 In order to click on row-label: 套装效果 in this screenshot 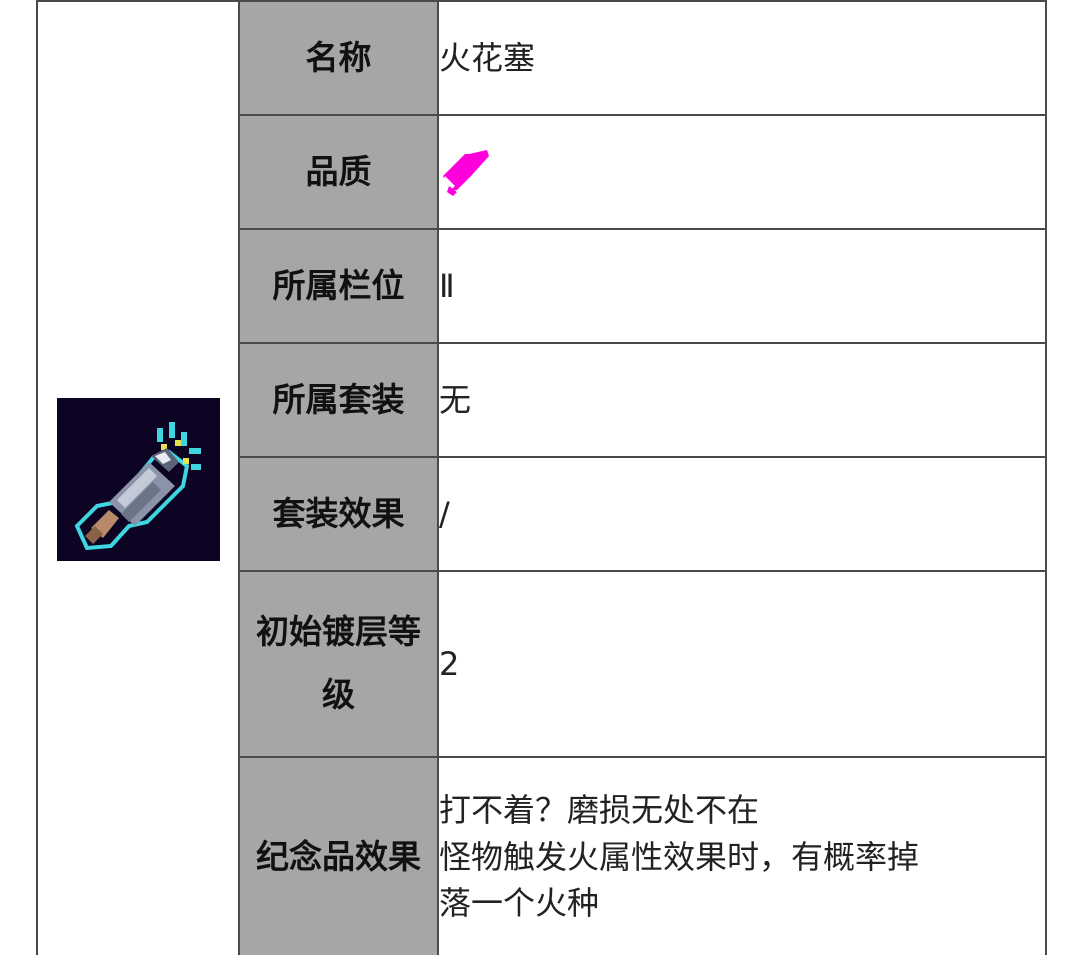, I will do `click(338, 514)`.